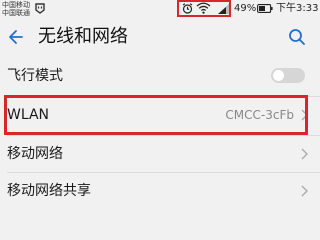 This screenshot has height=240, width=320. Describe the element at coordinates (16, 13) in the screenshot. I see `carrier-2: 中国联通` at that location.